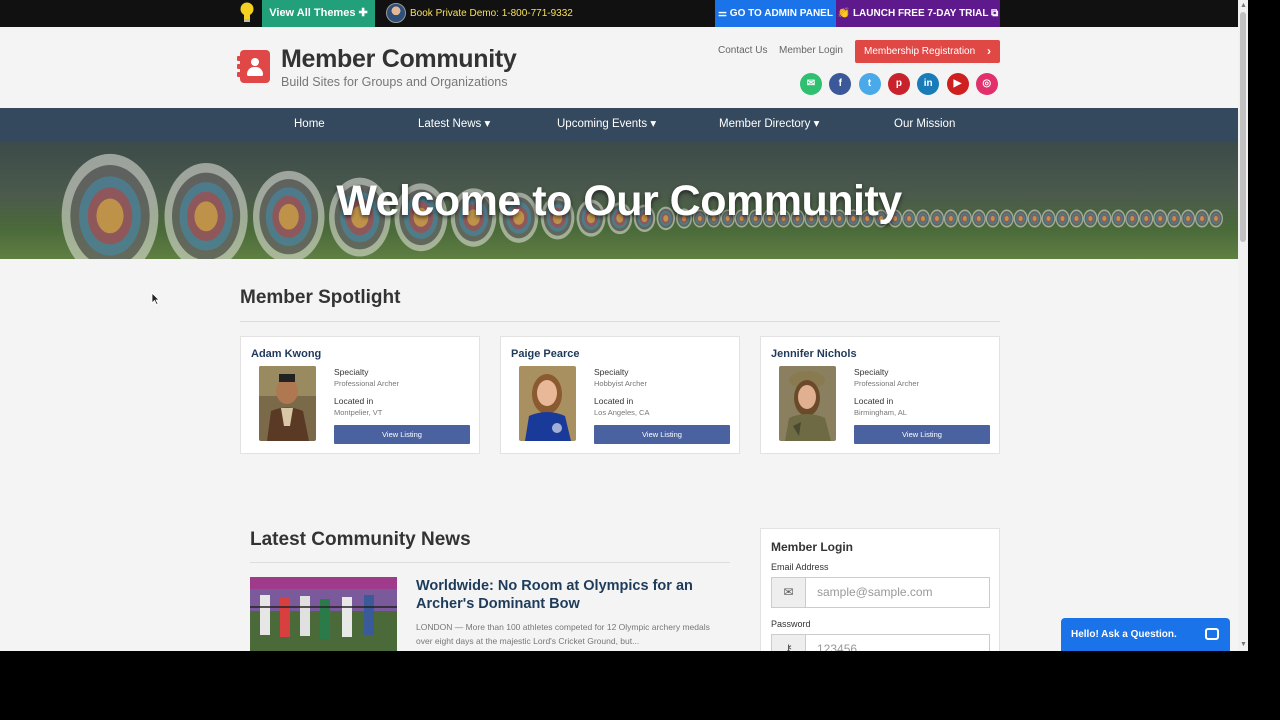  I want to click on membership-registration-button: Membership Registration ›, so click(927, 51).